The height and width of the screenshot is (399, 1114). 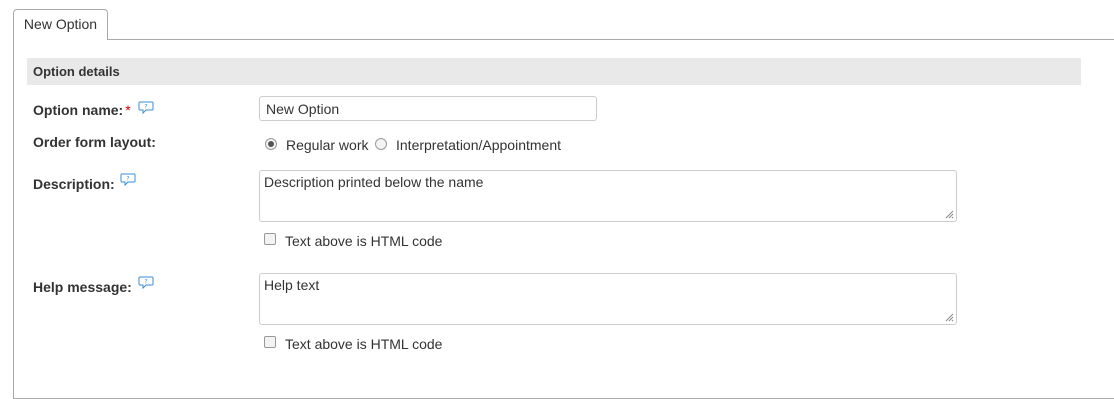 What do you see at coordinates (363, 241) in the screenshot?
I see `description-html-checkbox-label: Text above is HTML code` at bounding box center [363, 241].